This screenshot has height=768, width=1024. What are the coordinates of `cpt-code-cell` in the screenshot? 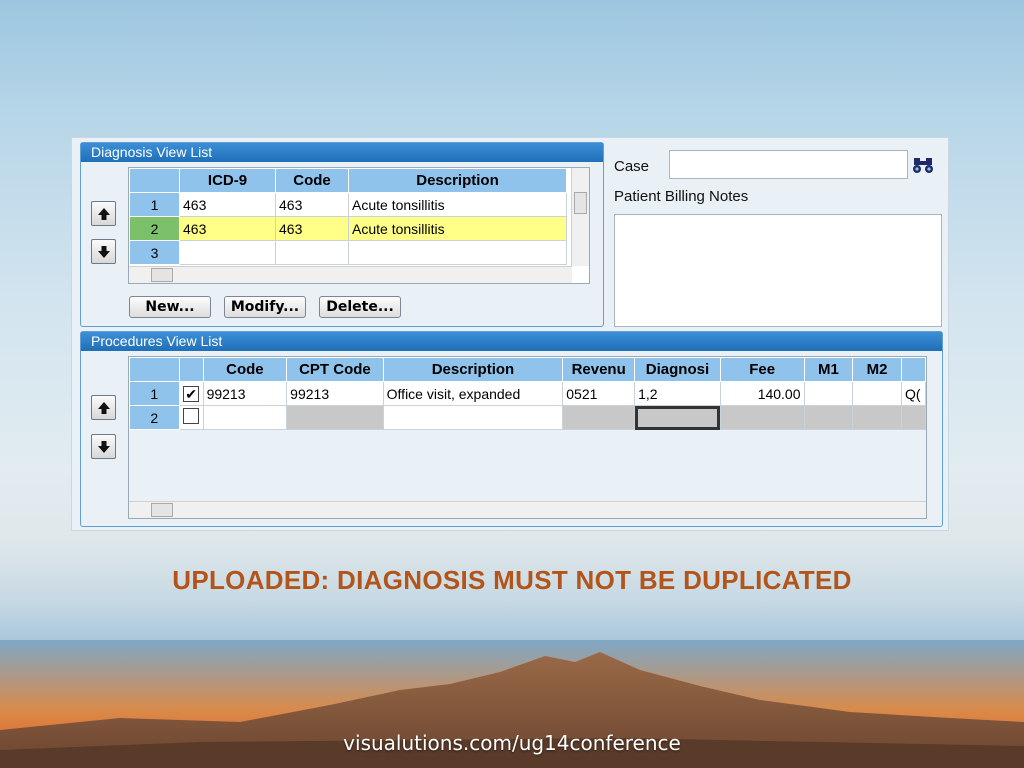 It's located at (335, 417).